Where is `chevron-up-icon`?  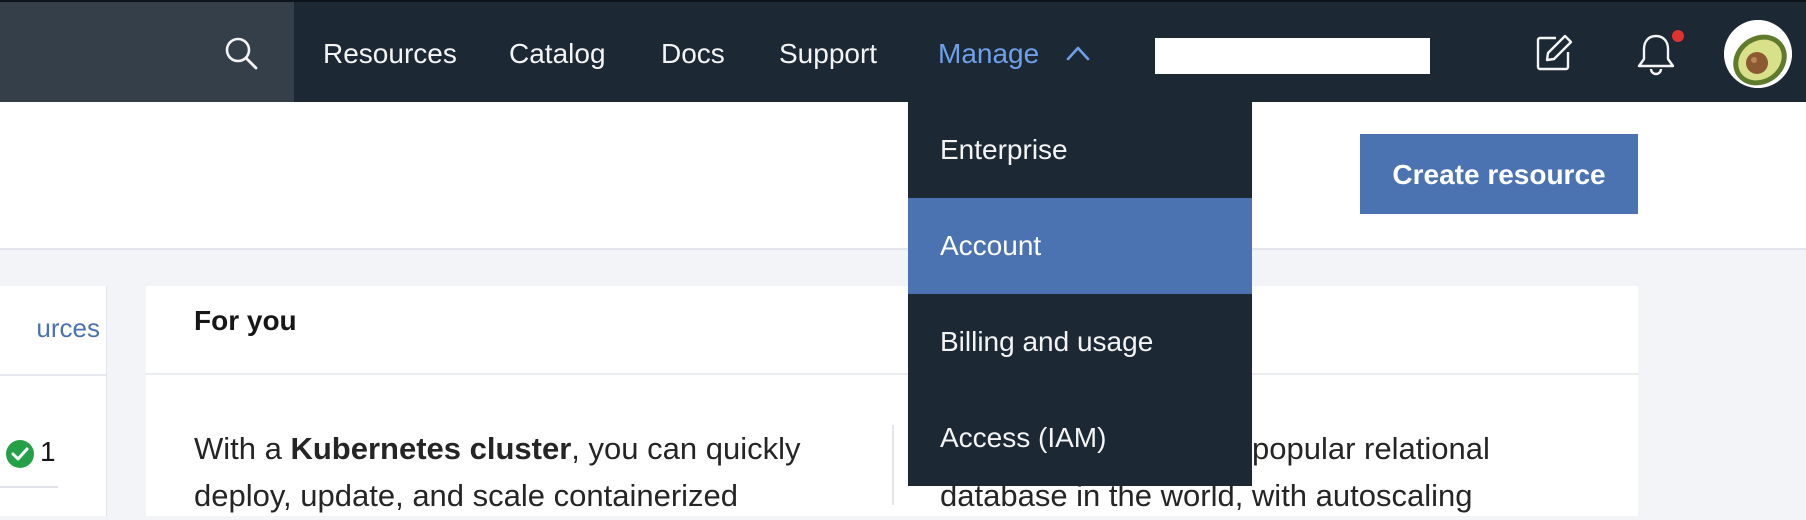 chevron-up-icon is located at coordinates (1078, 53).